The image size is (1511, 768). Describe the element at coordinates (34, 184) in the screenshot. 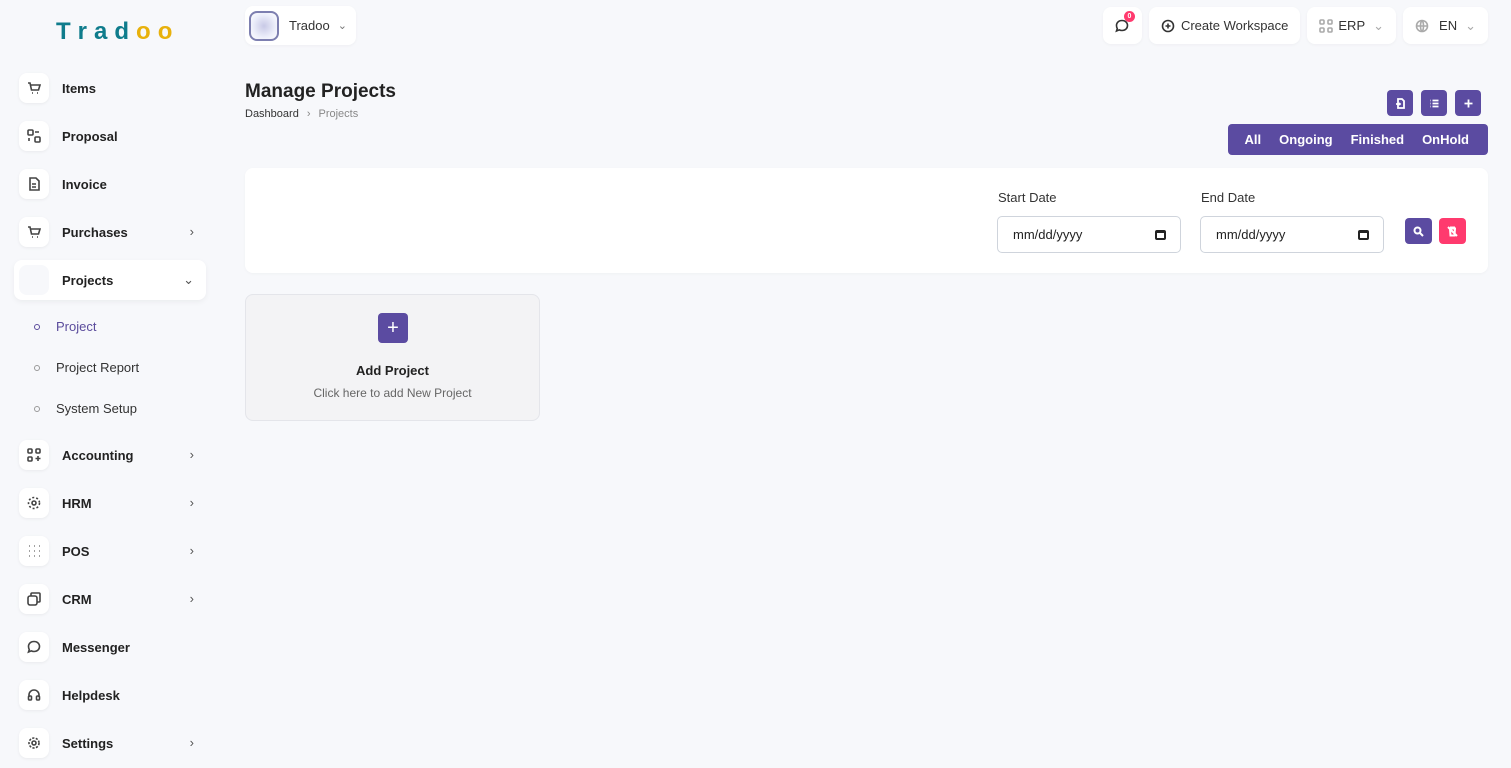

I see `invoice-icon` at that location.